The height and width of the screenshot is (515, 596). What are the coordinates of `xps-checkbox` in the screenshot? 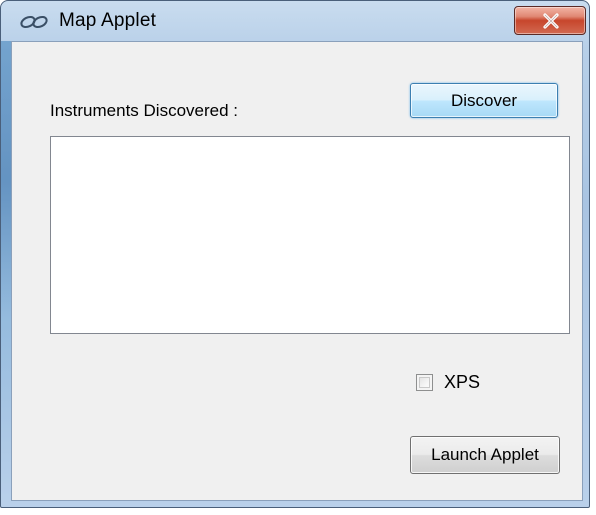 It's located at (424, 382).